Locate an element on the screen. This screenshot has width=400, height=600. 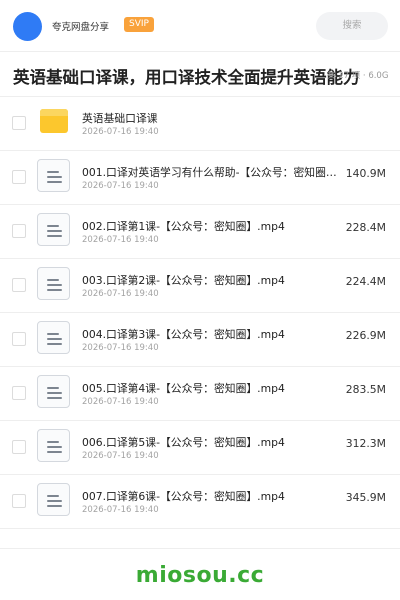
share-meta: 共 27 项 · 6.0G is located at coordinates (358, 76).